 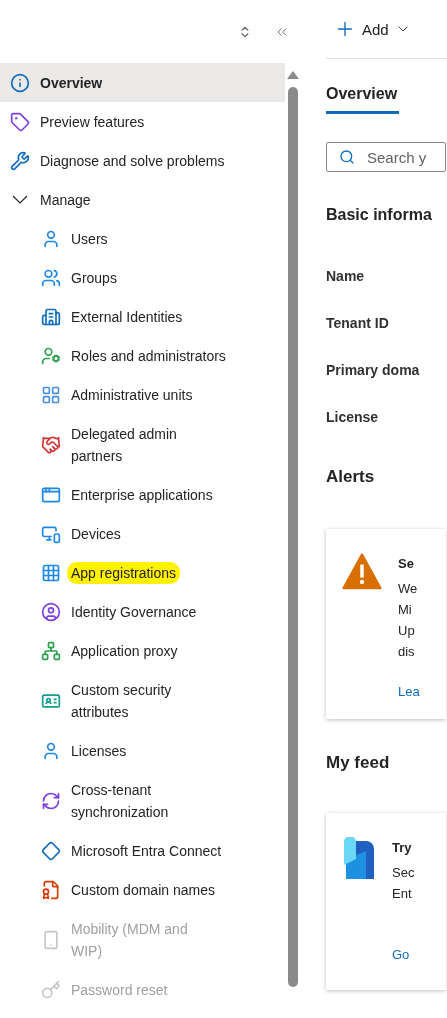 What do you see at coordinates (142, 199) in the screenshot?
I see `nav-item: Manage` at bounding box center [142, 199].